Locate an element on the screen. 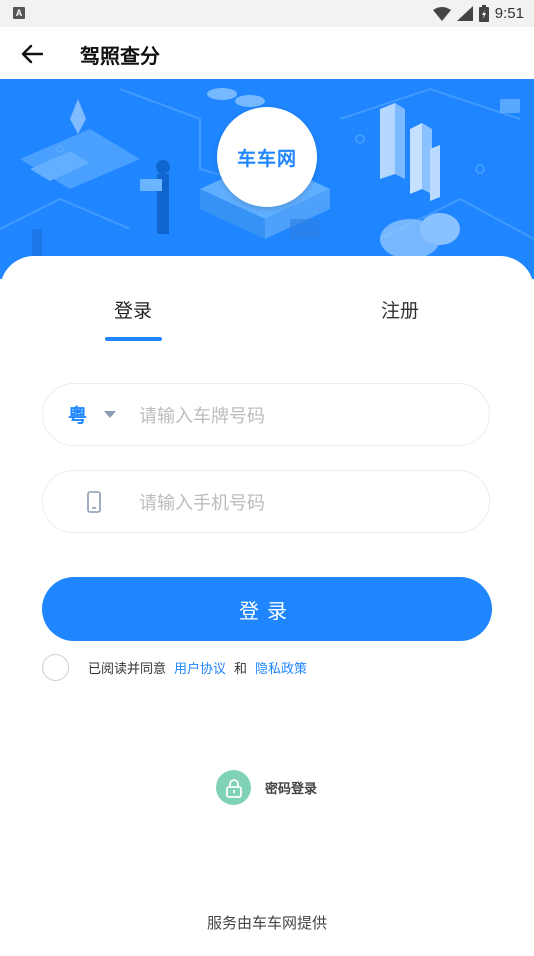 The image size is (534, 956). password-login-label: 密码登录 is located at coordinates (291, 789).